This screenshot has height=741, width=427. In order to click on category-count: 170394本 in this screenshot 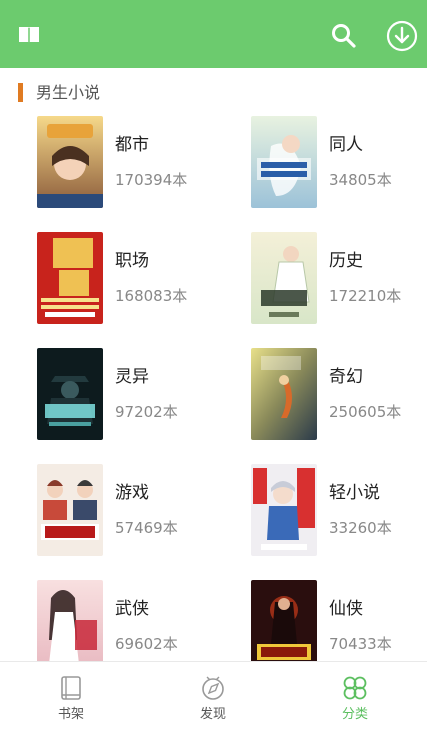, I will do `click(151, 180)`.